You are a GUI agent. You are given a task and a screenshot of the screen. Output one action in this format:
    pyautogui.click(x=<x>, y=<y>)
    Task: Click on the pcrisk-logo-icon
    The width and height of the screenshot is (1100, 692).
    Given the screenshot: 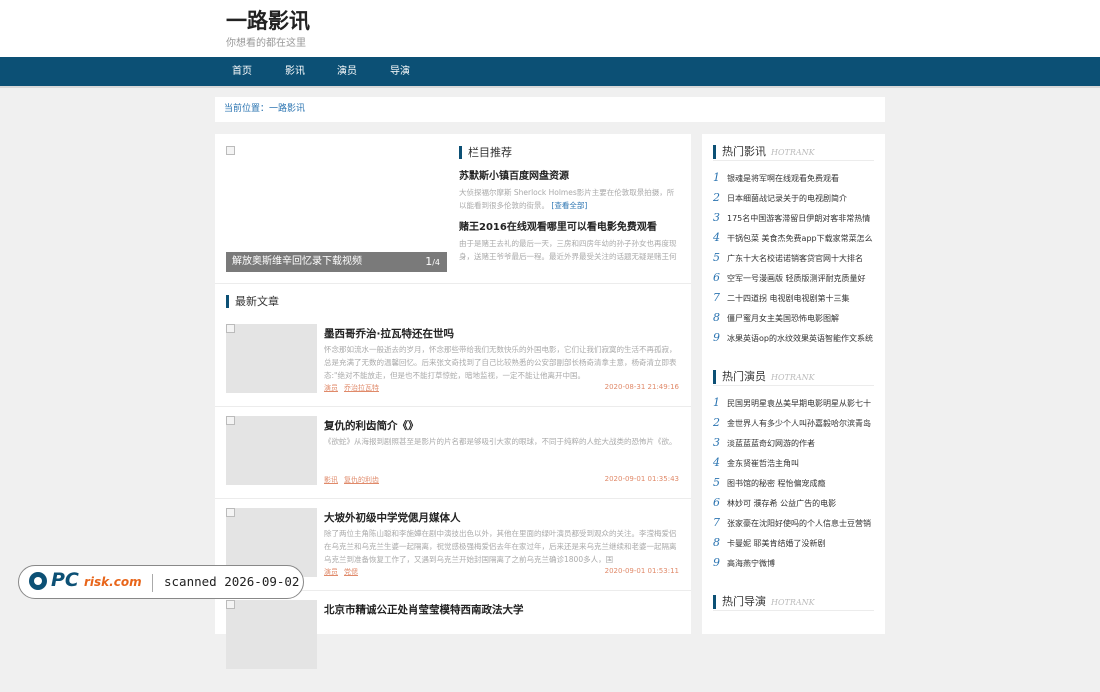 What is the action you would take?
    pyautogui.click(x=38, y=581)
    